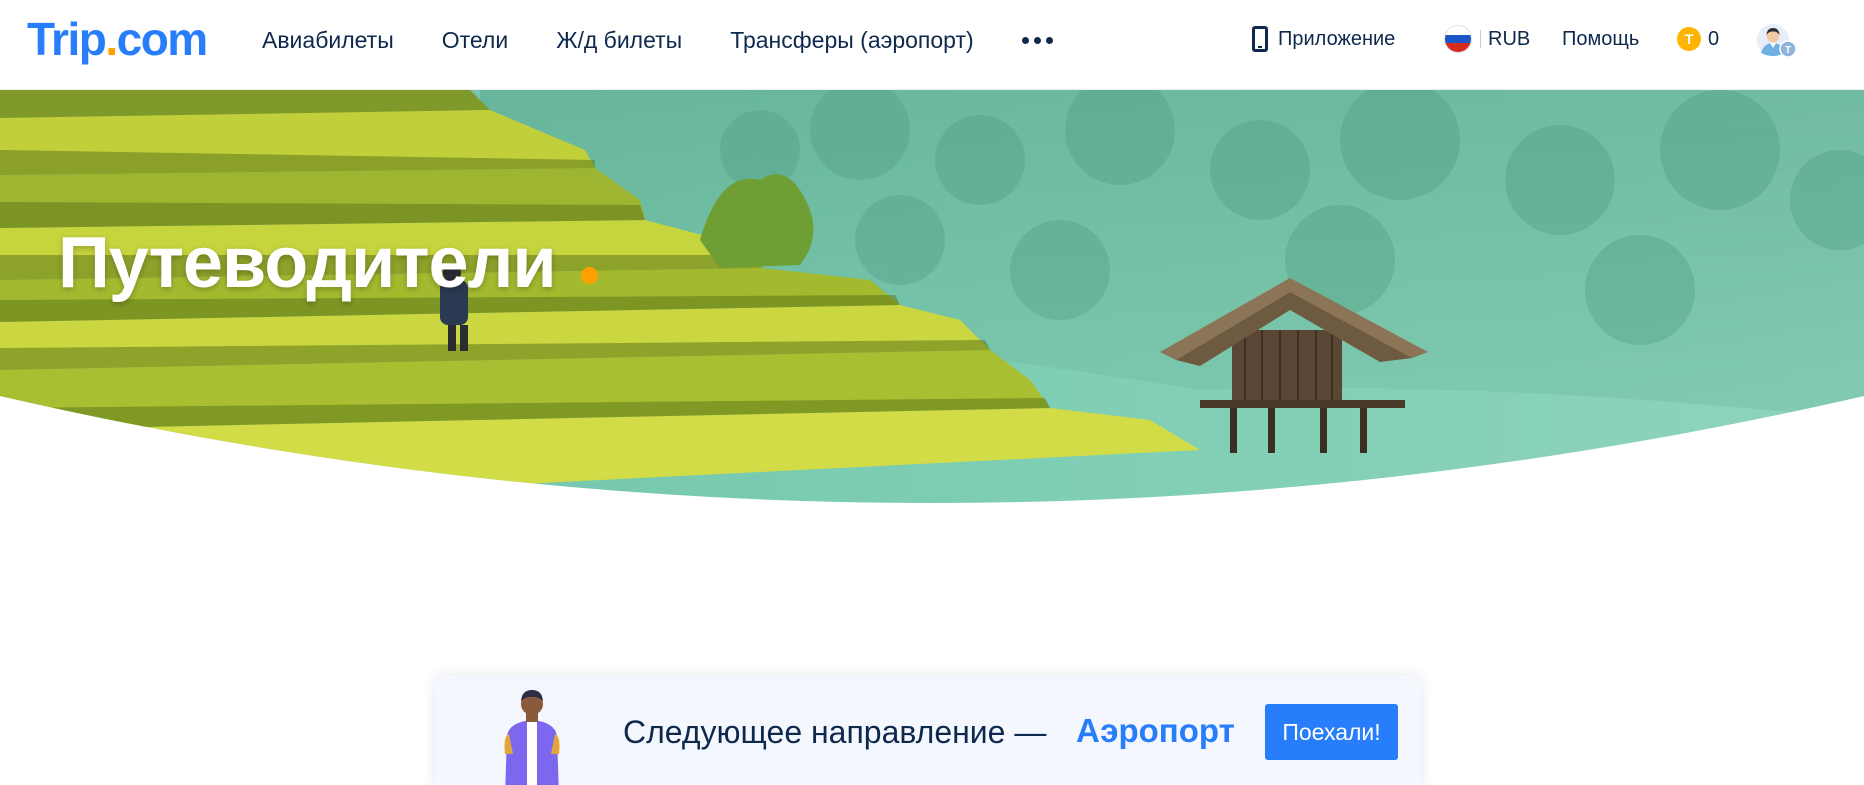  I want to click on traveler-illustration, so click(532, 737).